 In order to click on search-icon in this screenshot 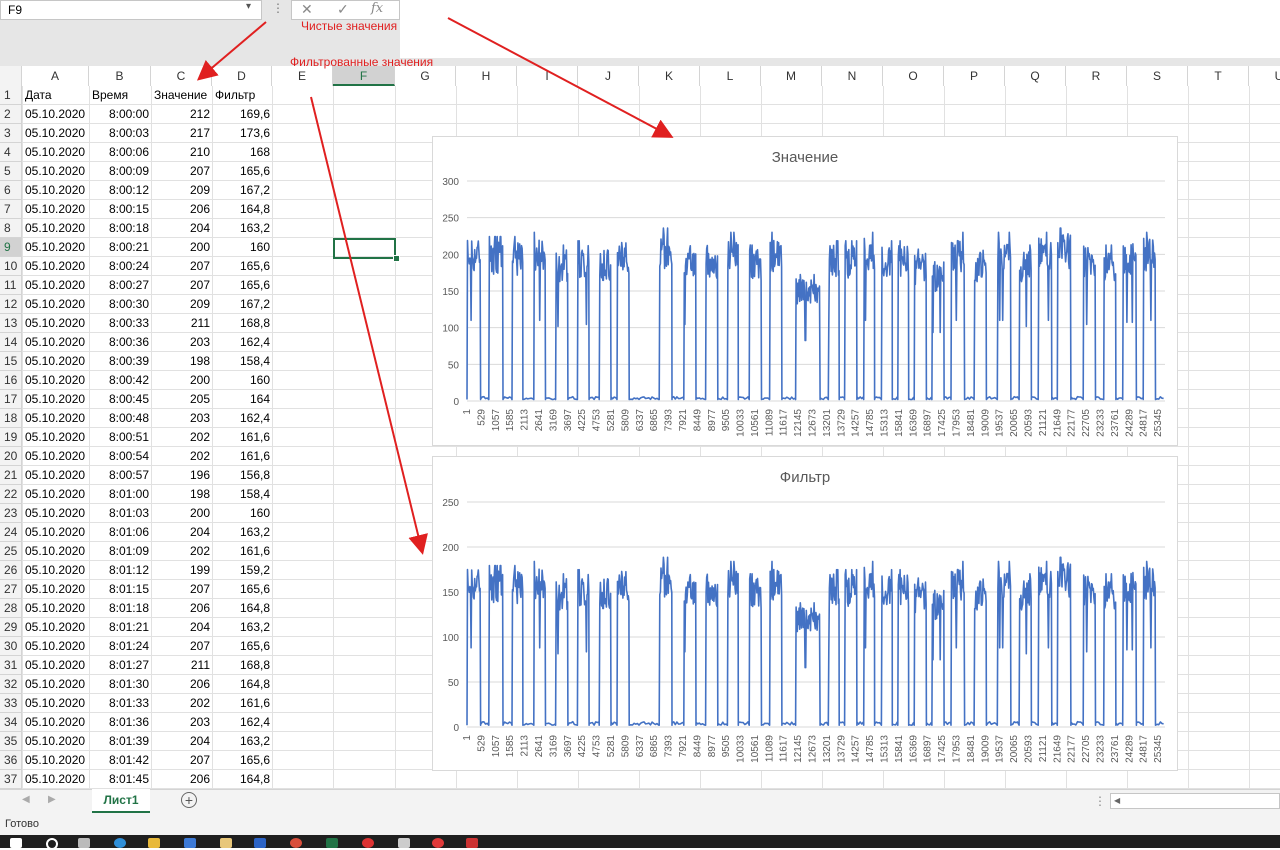, I will do `click(52, 844)`.